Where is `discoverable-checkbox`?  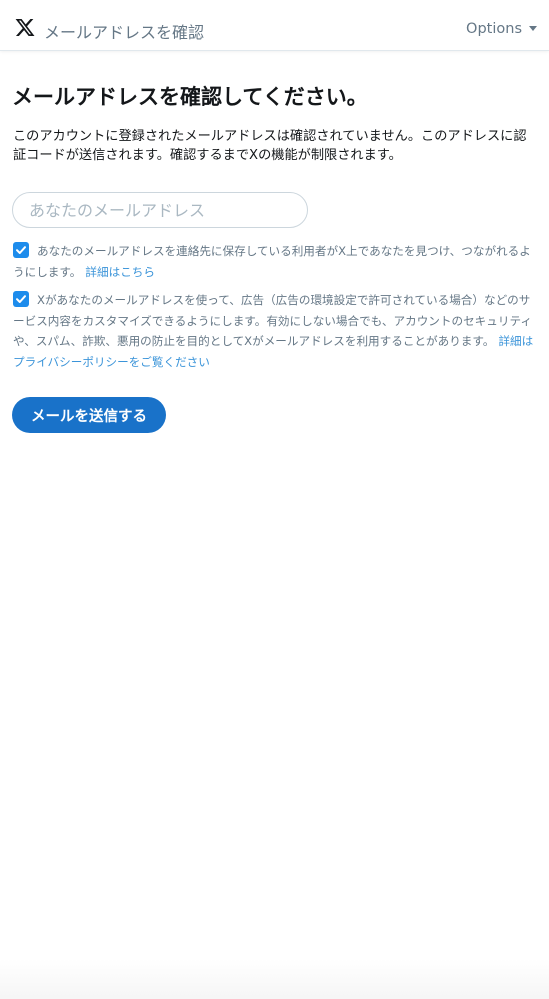 discoverable-checkbox is located at coordinates (21, 250).